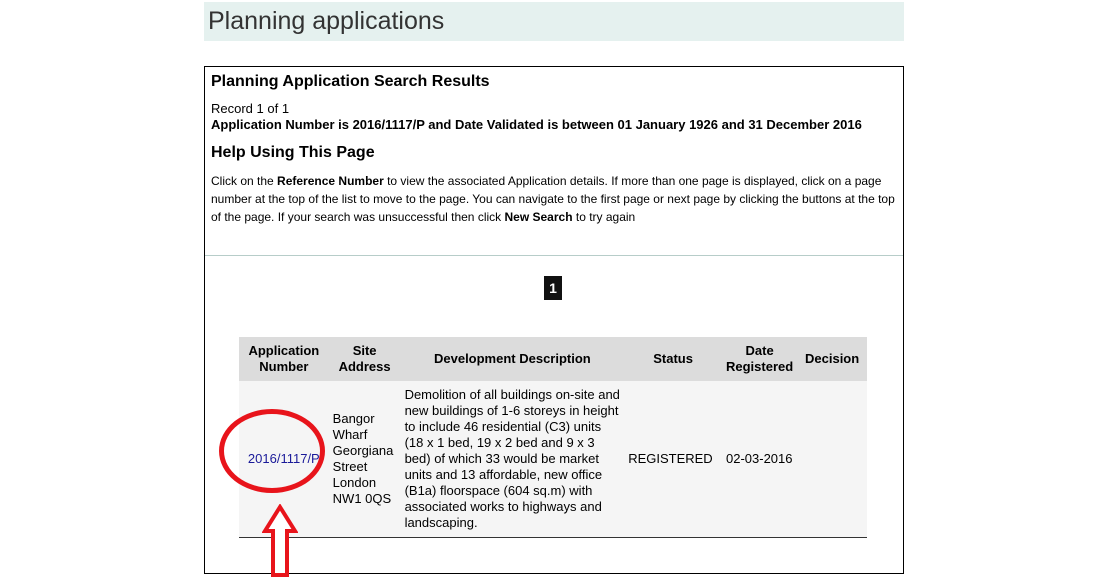 The image size is (1115, 580). I want to click on highlight-circle, so click(272, 451).